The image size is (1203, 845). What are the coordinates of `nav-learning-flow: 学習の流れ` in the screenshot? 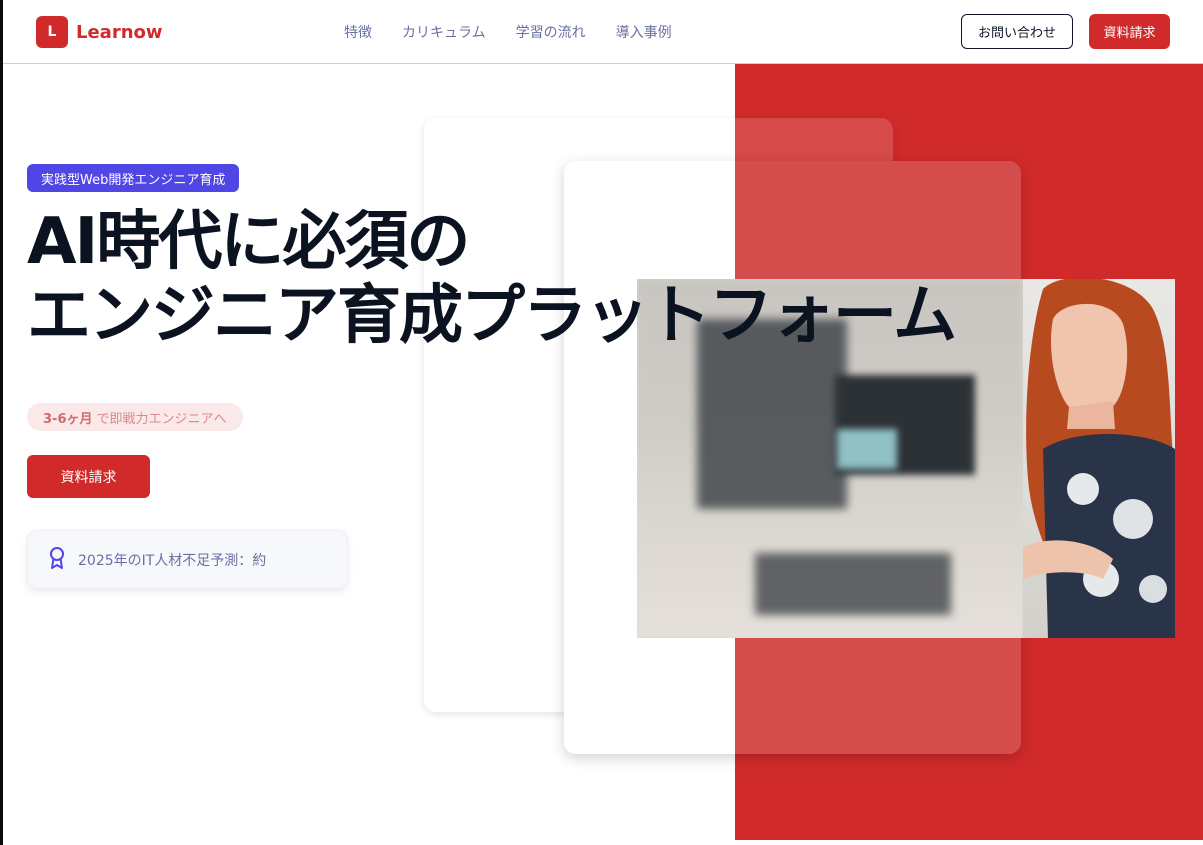 It's located at (551, 32).